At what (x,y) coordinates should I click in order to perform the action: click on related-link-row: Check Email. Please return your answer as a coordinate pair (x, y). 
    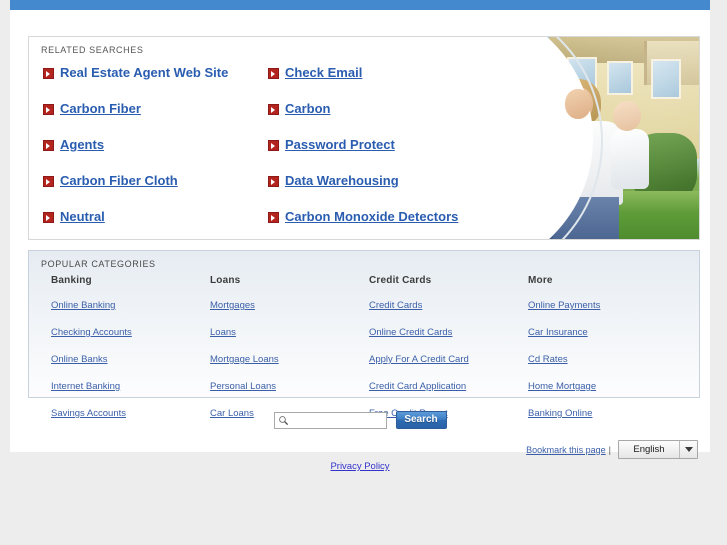
    Looking at the image, I should click on (380, 83).